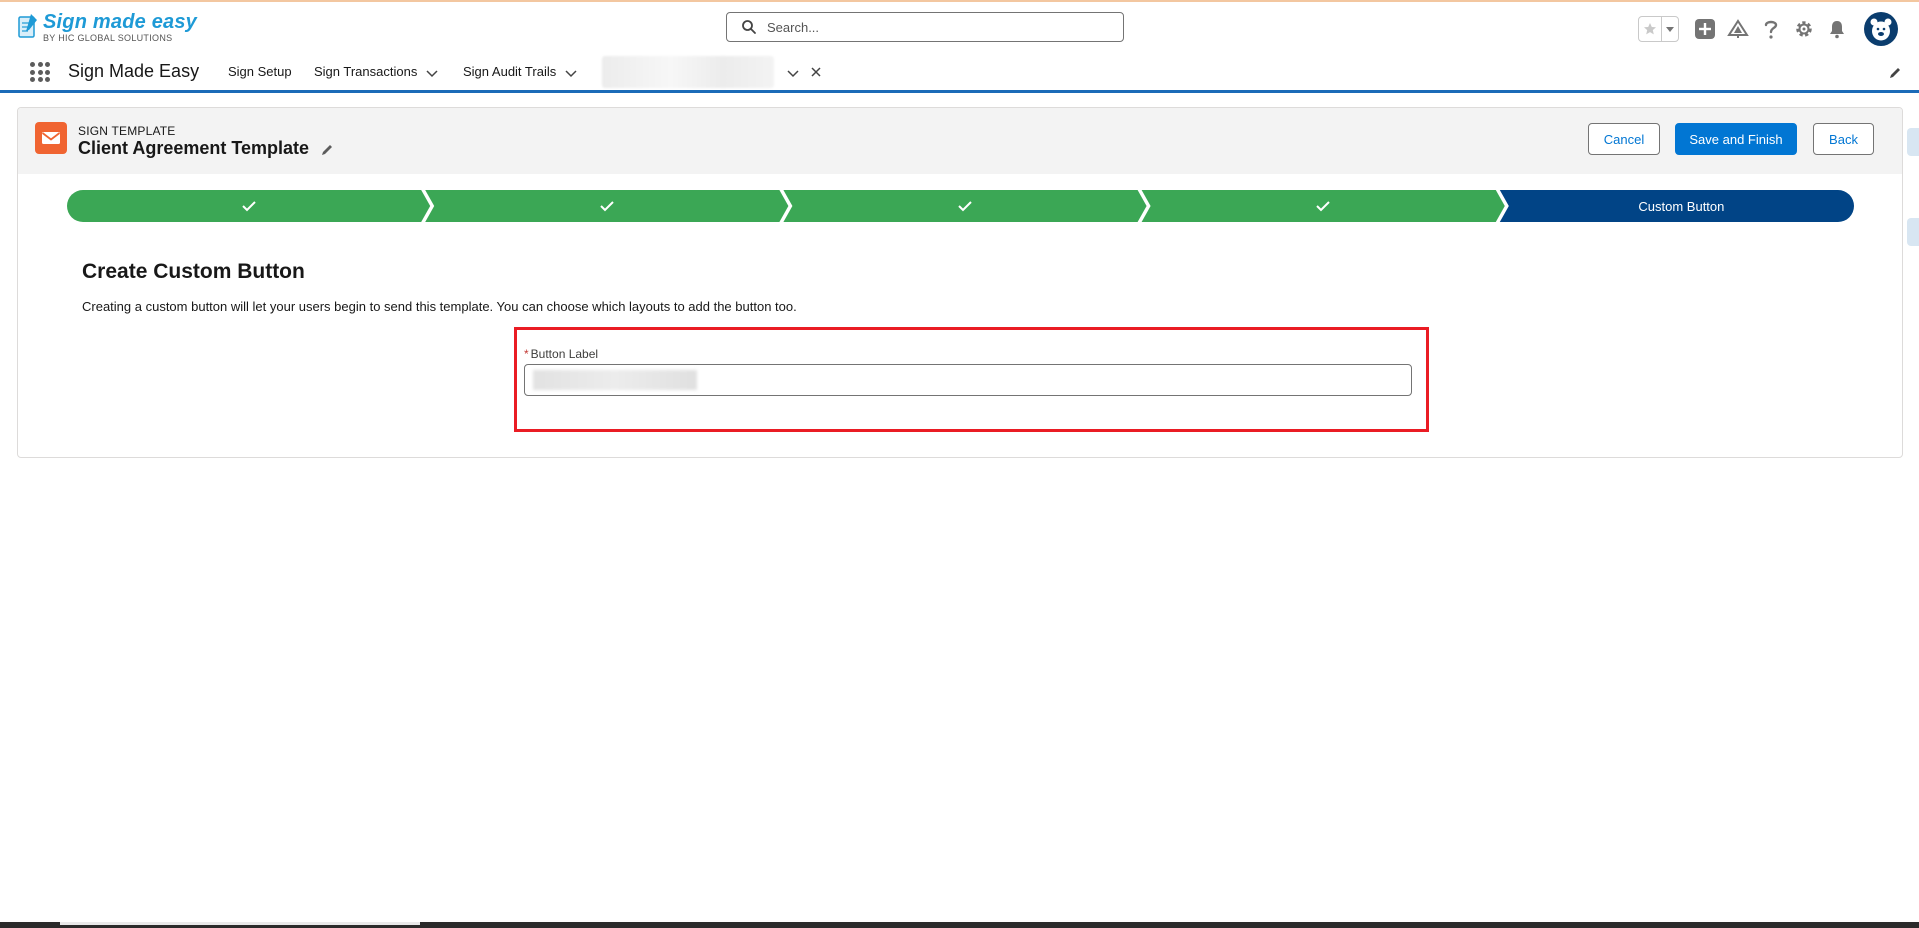 The image size is (1919, 928). I want to click on app-launcher-icon, so click(40, 72).